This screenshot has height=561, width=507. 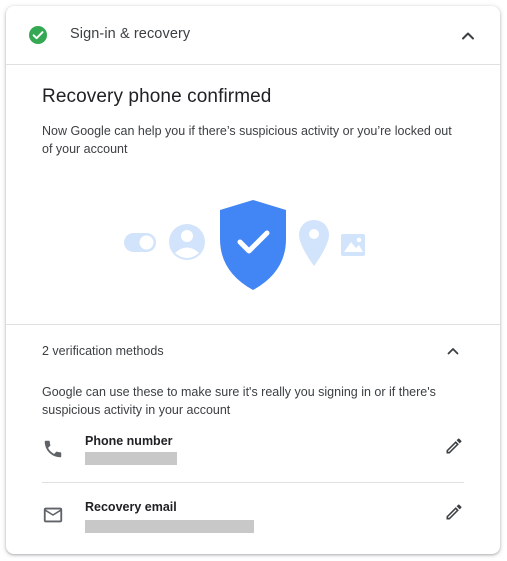 What do you see at coordinates (130, 34) in the screenshot?
I see `section-title: Sign-in & recovery` at bounding box center [130, 34].